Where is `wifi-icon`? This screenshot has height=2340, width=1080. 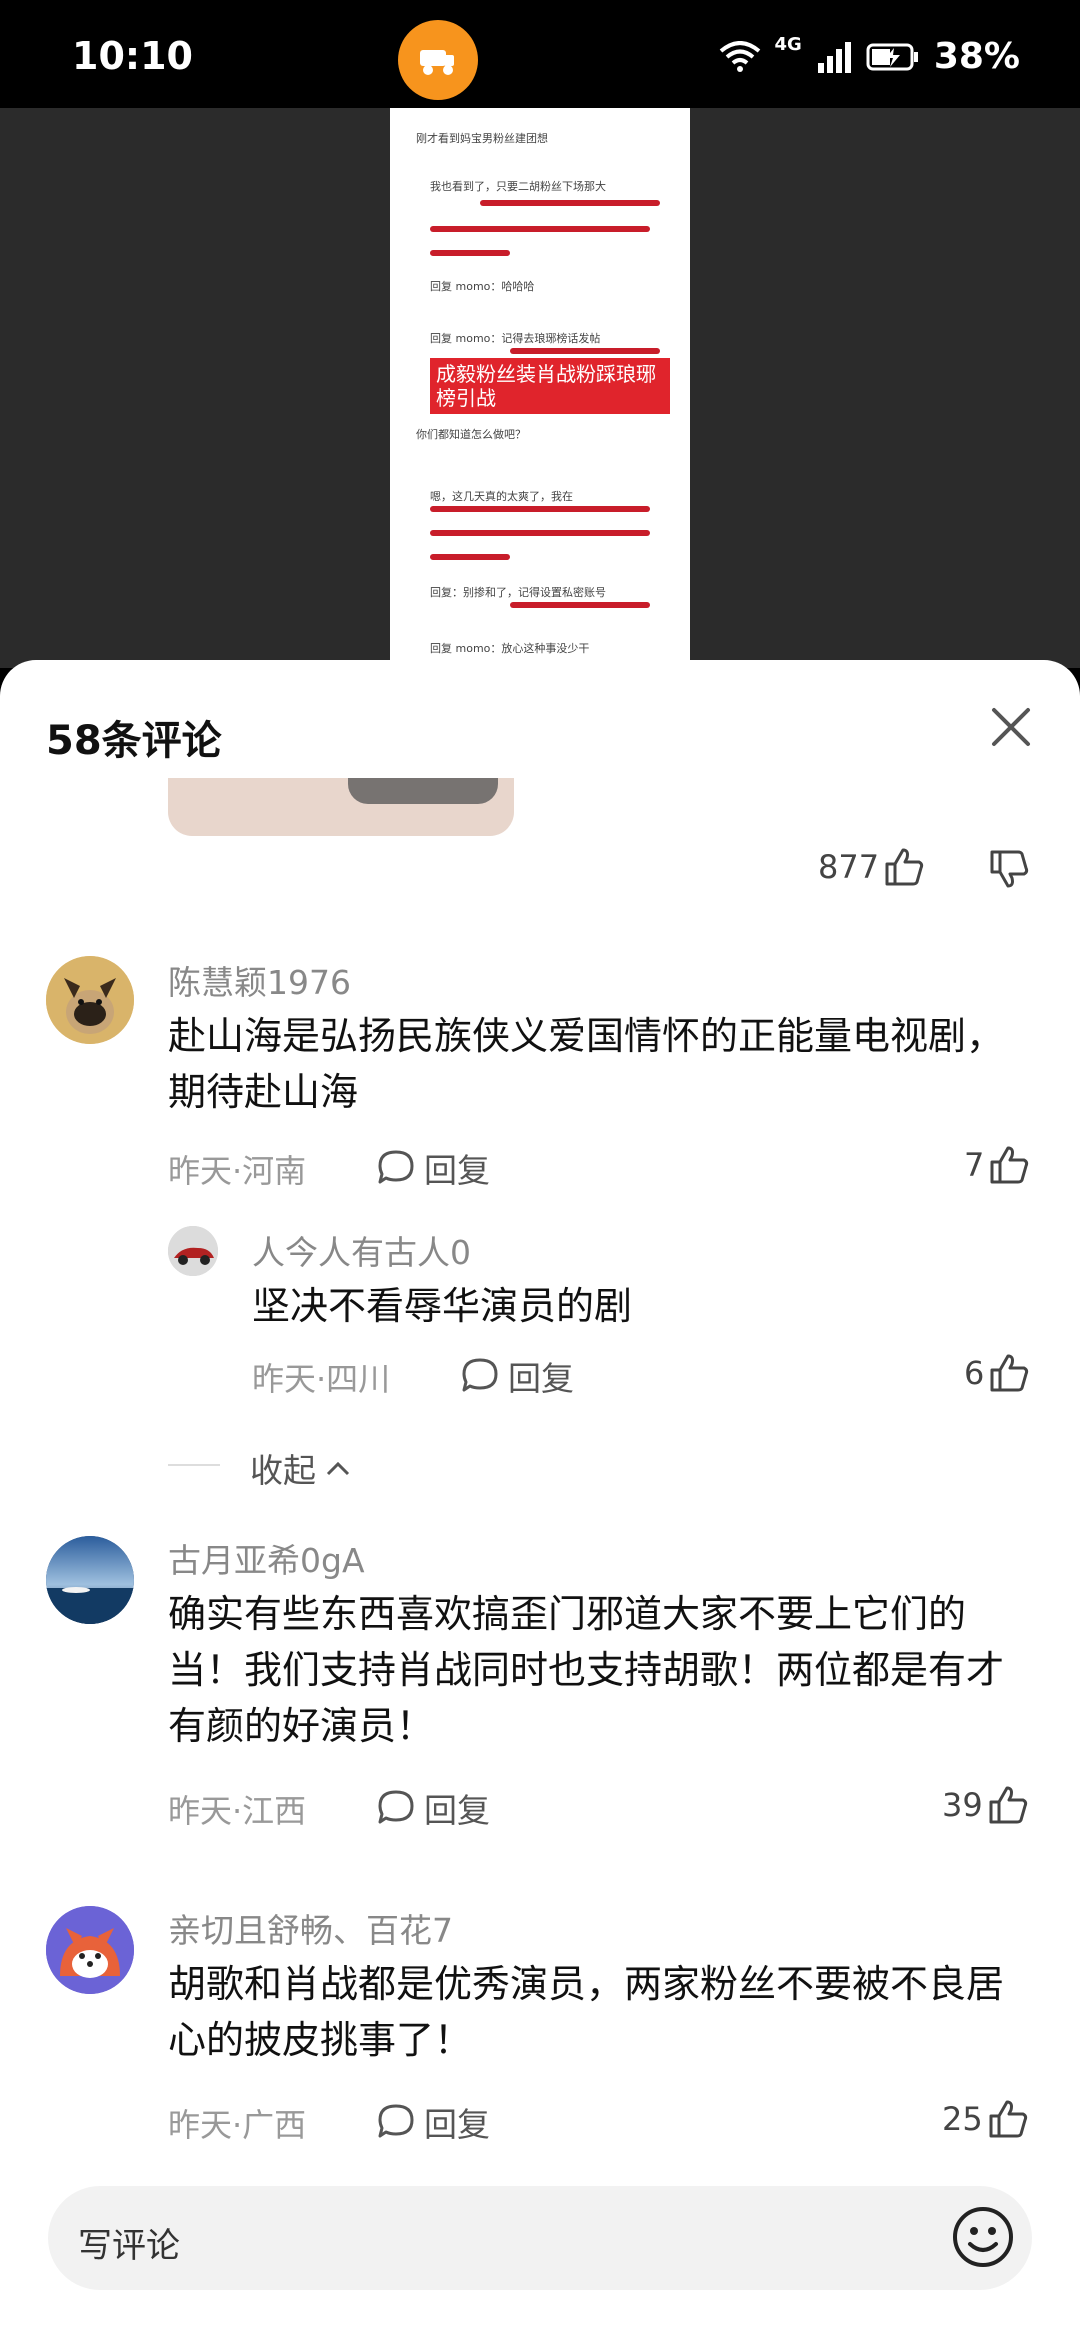 wifi-icon is located at coordinates (739, 56).